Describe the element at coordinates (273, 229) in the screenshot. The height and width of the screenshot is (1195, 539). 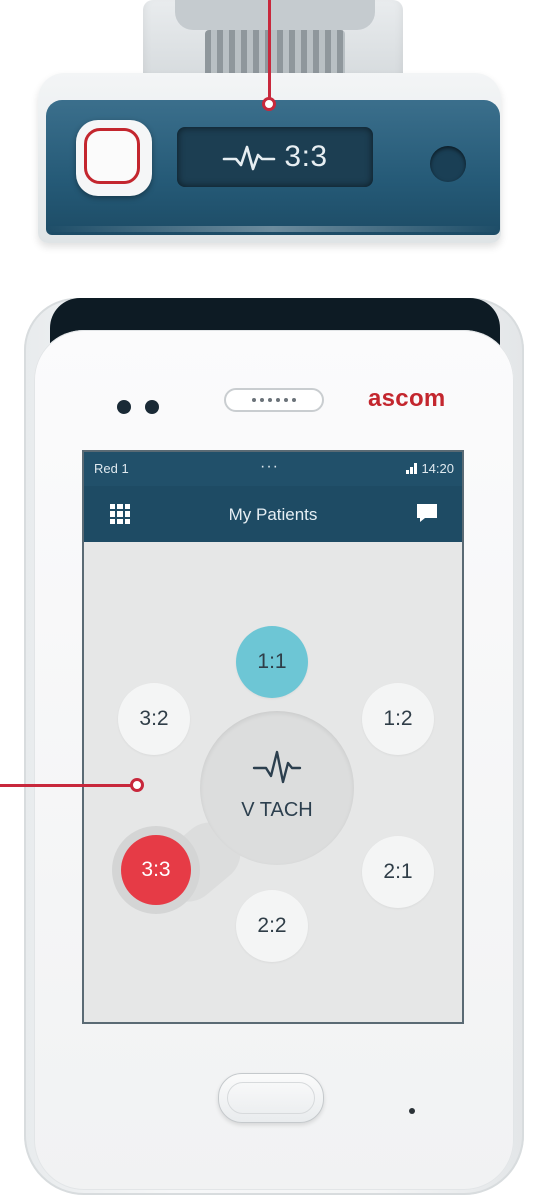
I see `wearable-glare` at that location.